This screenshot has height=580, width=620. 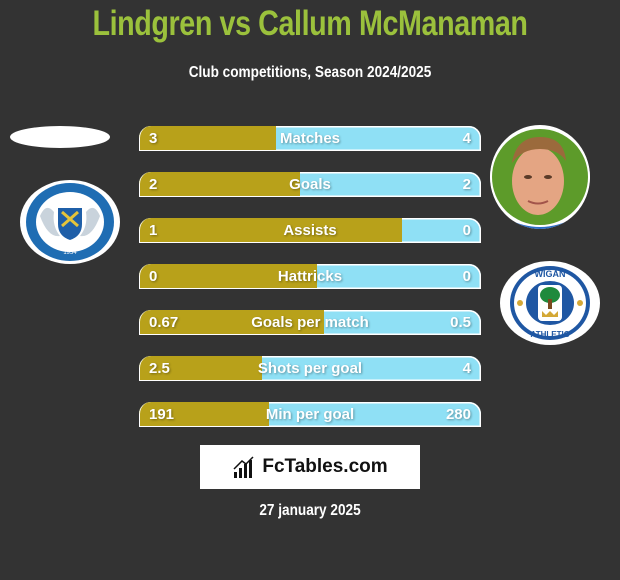 I want to click on stat-label: Goals, so click(x=310, y=184).